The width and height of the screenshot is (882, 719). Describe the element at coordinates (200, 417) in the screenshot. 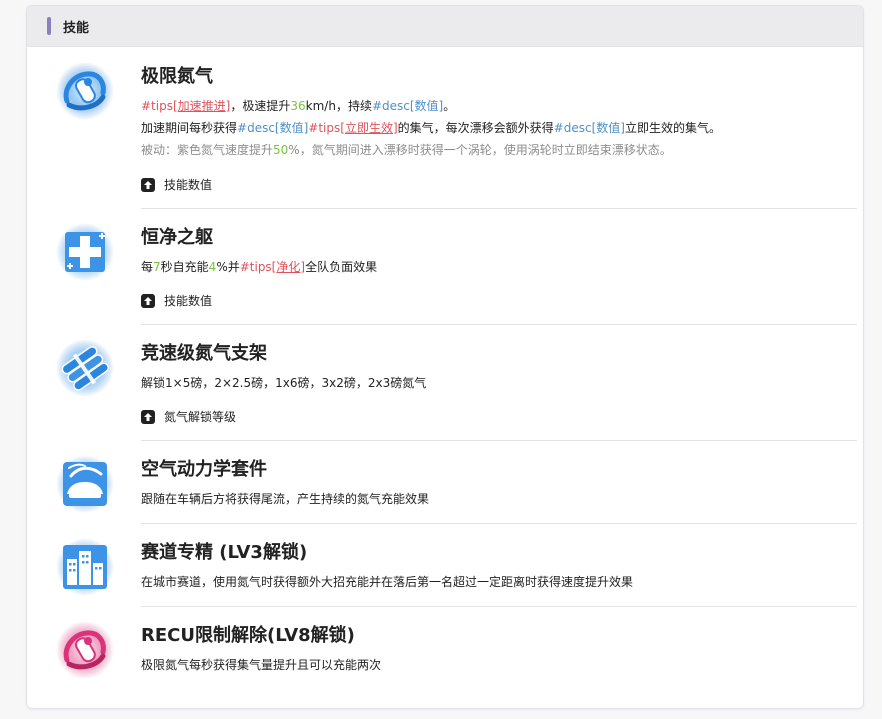

I see `expand-label: 氮气解锁等级` at that location.